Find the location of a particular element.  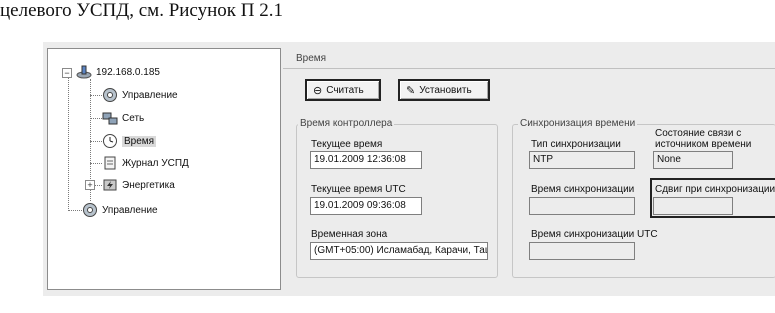

link-state-label: Состояние связи с is located at coordinates (698, 133).